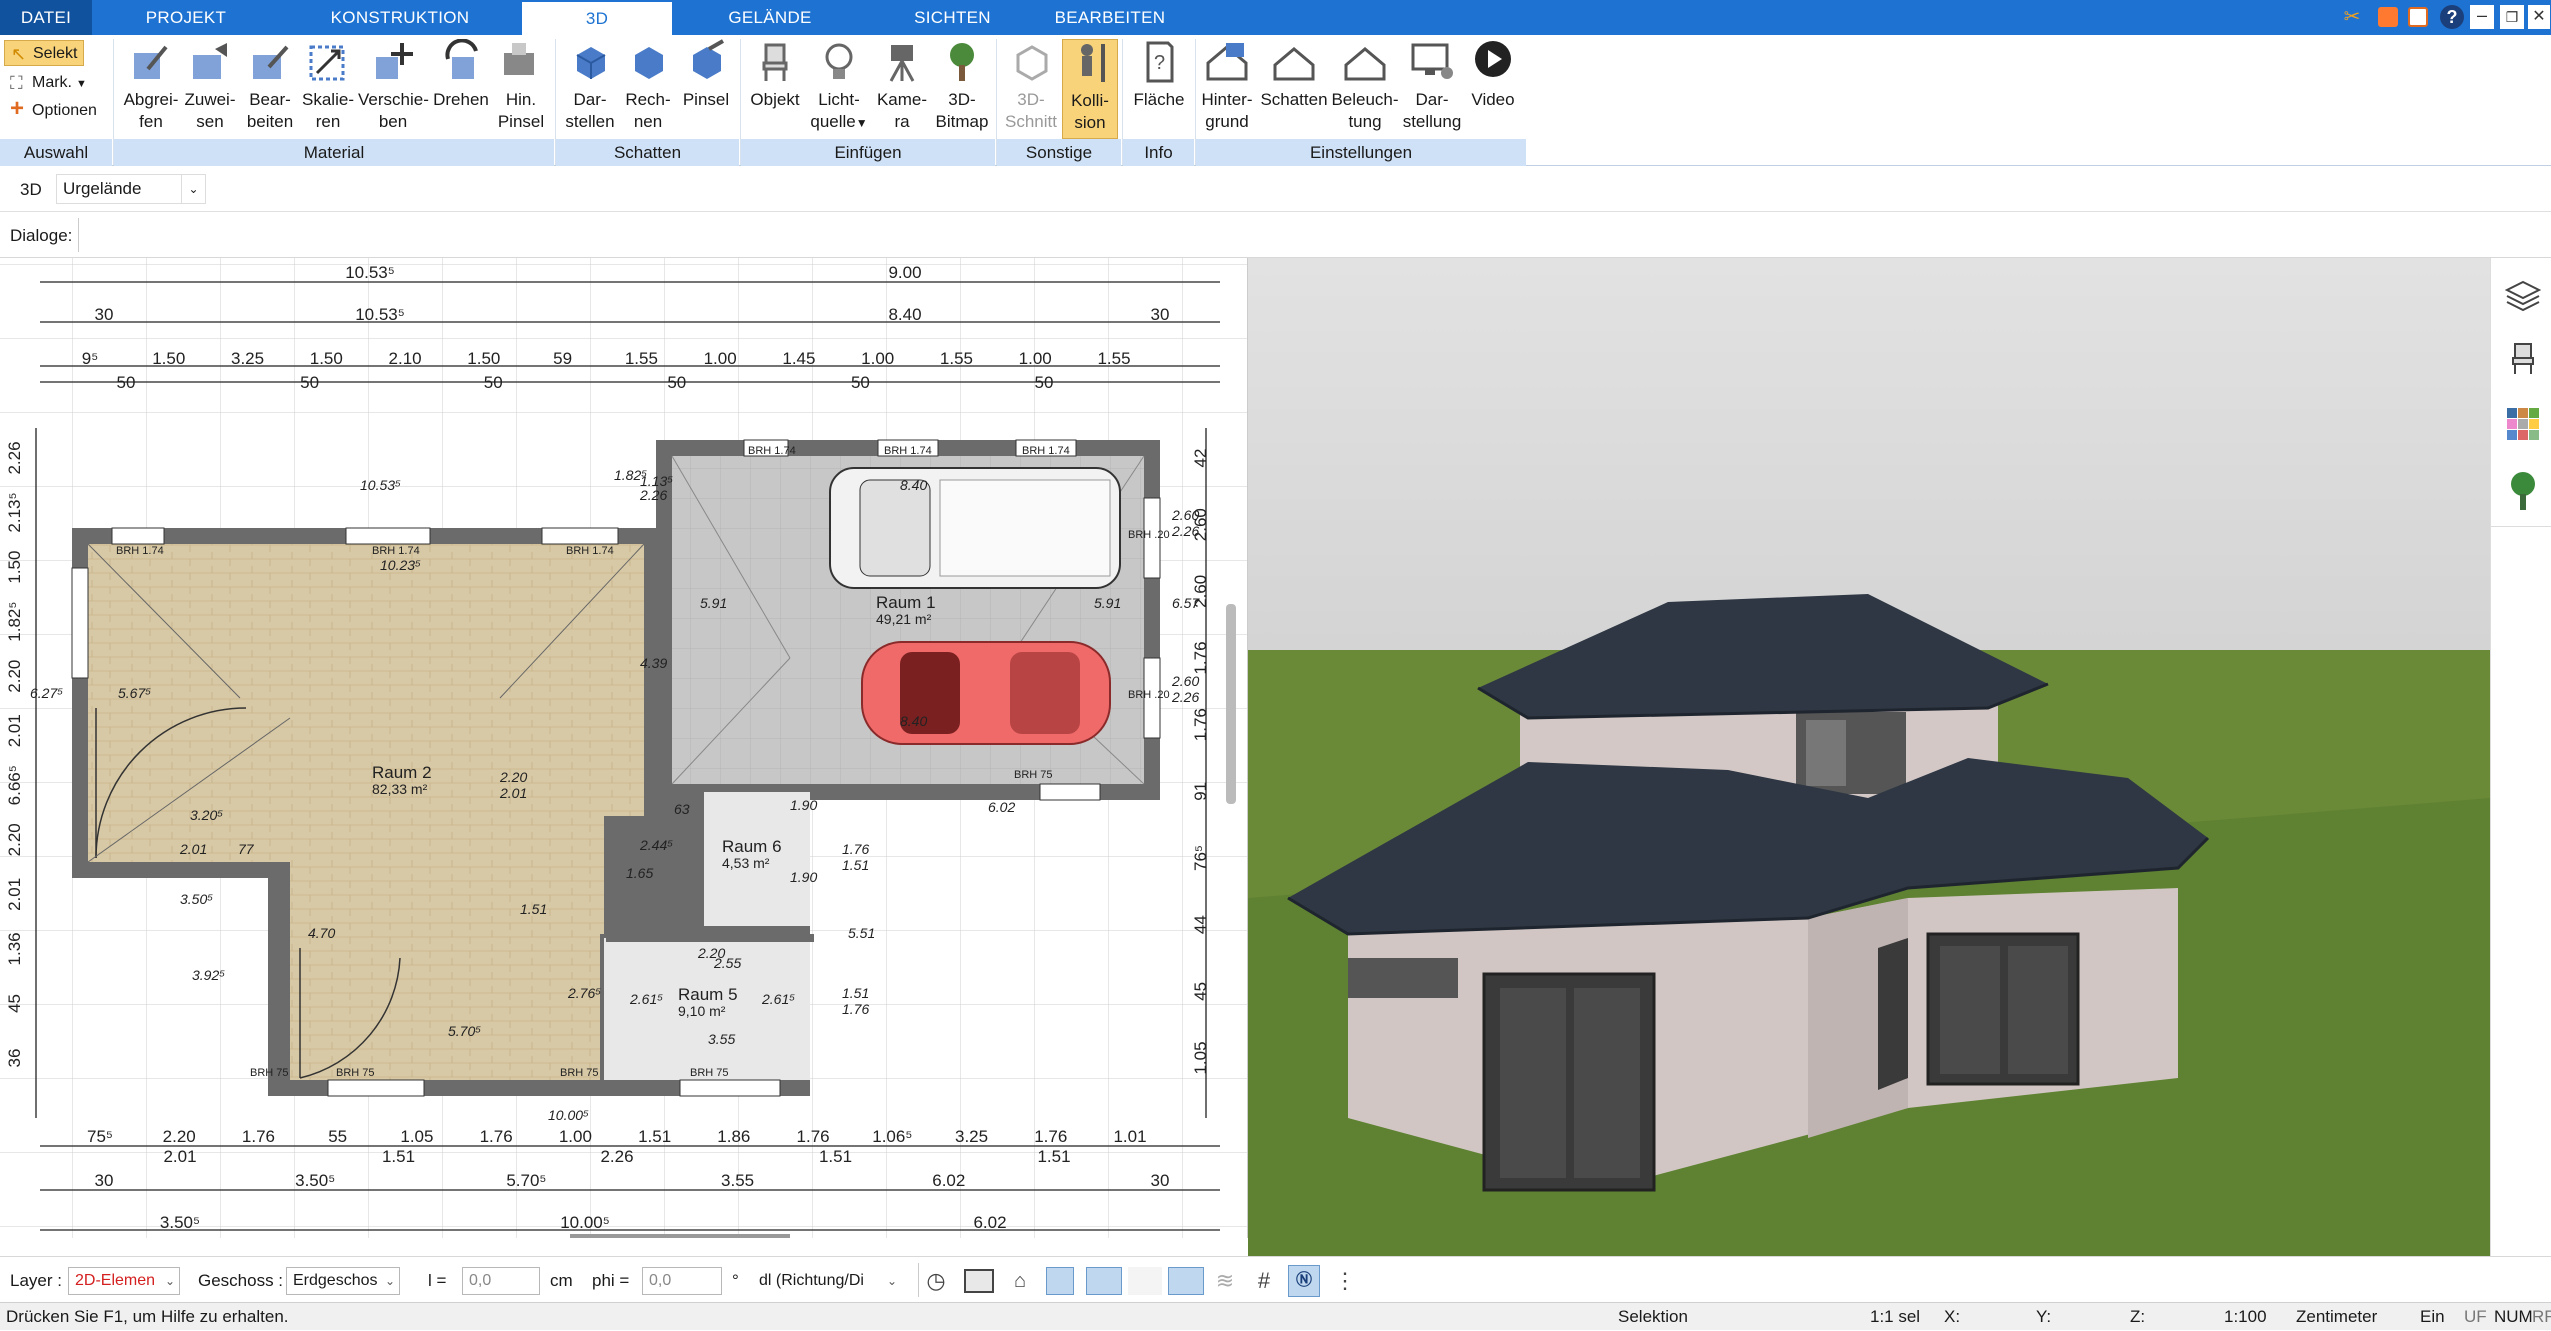 The height and width of the screenshot is (1331, 2551). What do you see at coordinates (186, 17) in the screenshot?
I see `tab-projekt: PROJEKT` at bounding box center [186, 17].